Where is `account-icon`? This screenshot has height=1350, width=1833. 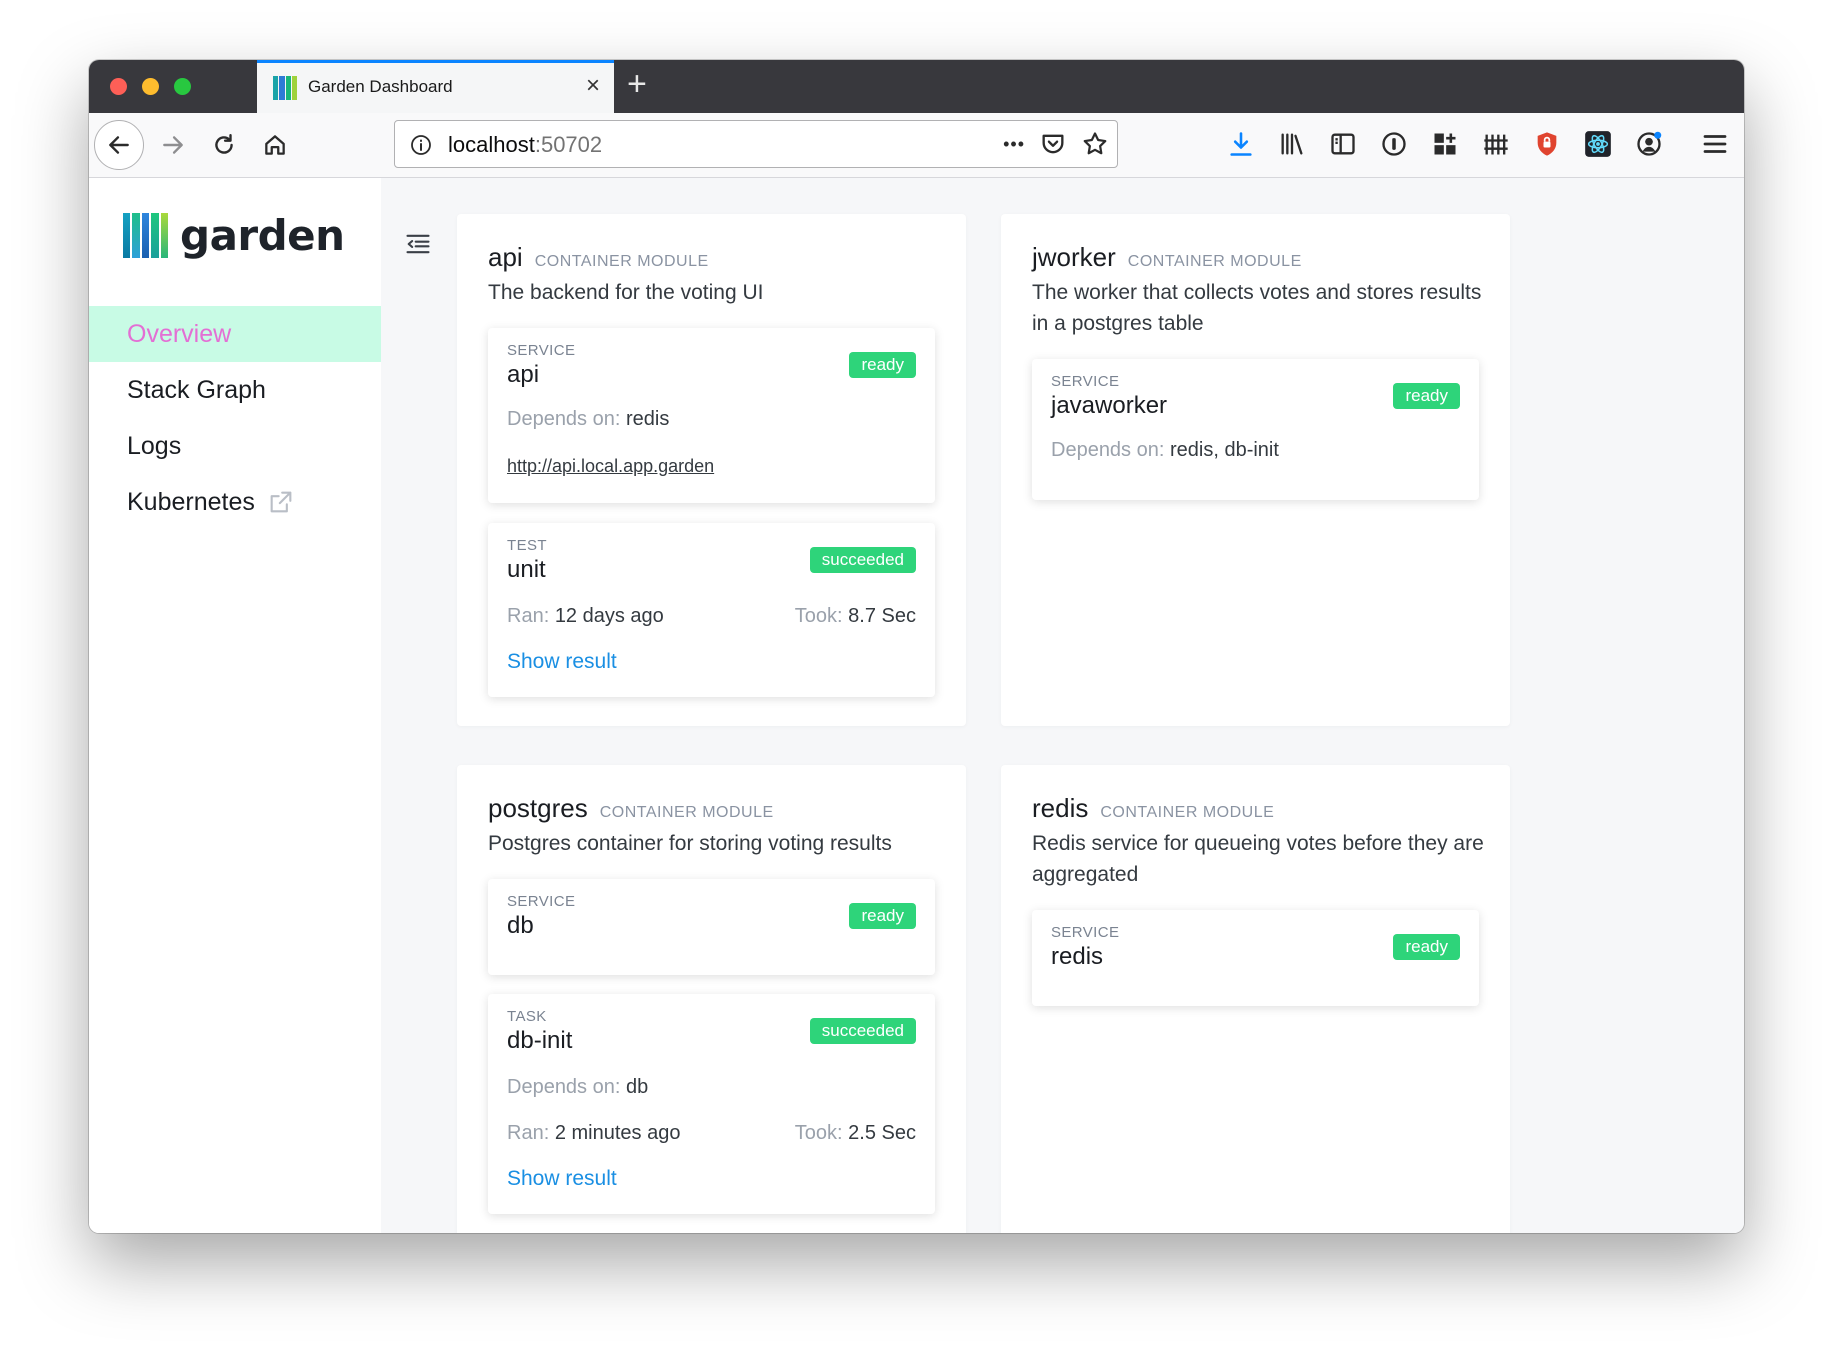 account-icon is located at coordinates (1649, 144).